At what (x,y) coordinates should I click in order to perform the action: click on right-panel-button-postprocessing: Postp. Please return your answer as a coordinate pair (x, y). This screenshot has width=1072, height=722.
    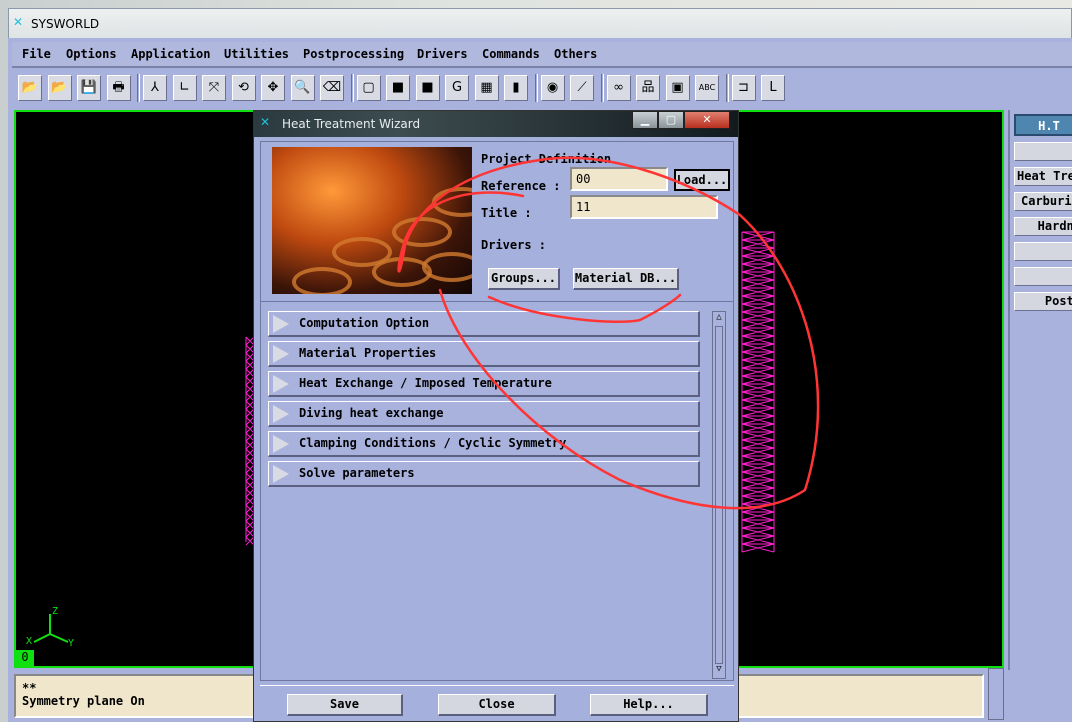
    Looking at the image, I should click on (1043, 301).